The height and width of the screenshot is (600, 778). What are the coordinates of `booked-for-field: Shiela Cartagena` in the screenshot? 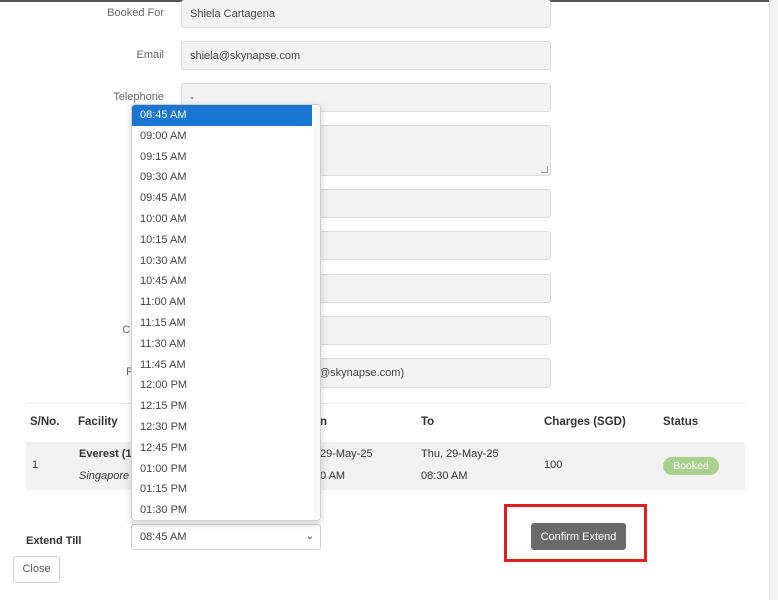 It's located at (366, 14).